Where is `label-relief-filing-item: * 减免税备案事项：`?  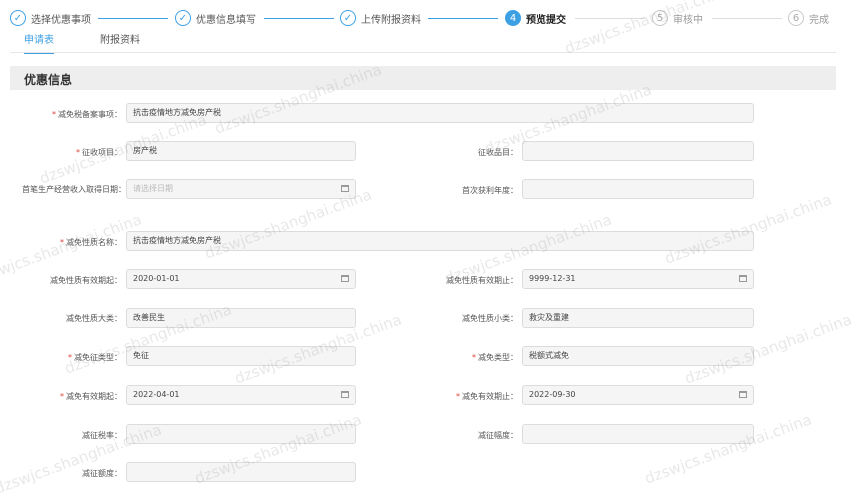
label-relief-filing-item: * 减免税备案事项： is located at coordinates (87, 114).